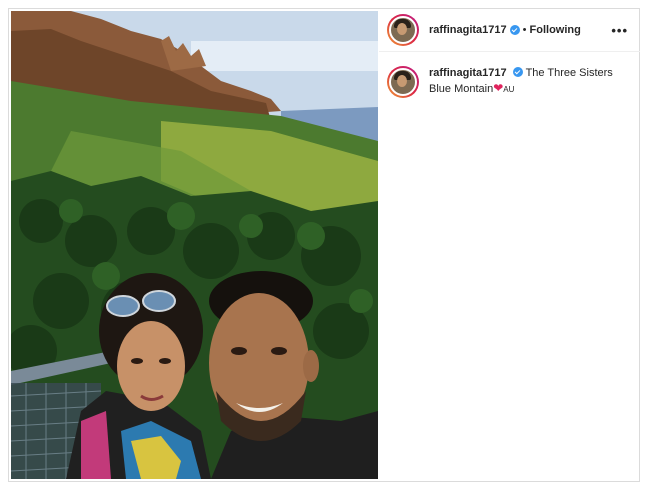 The height and width of the screenshot is (488, 650). Describe the element at coordinates (468, 73) in the screenshot. I see `caption-username-link: raffinagita1717` at that location.